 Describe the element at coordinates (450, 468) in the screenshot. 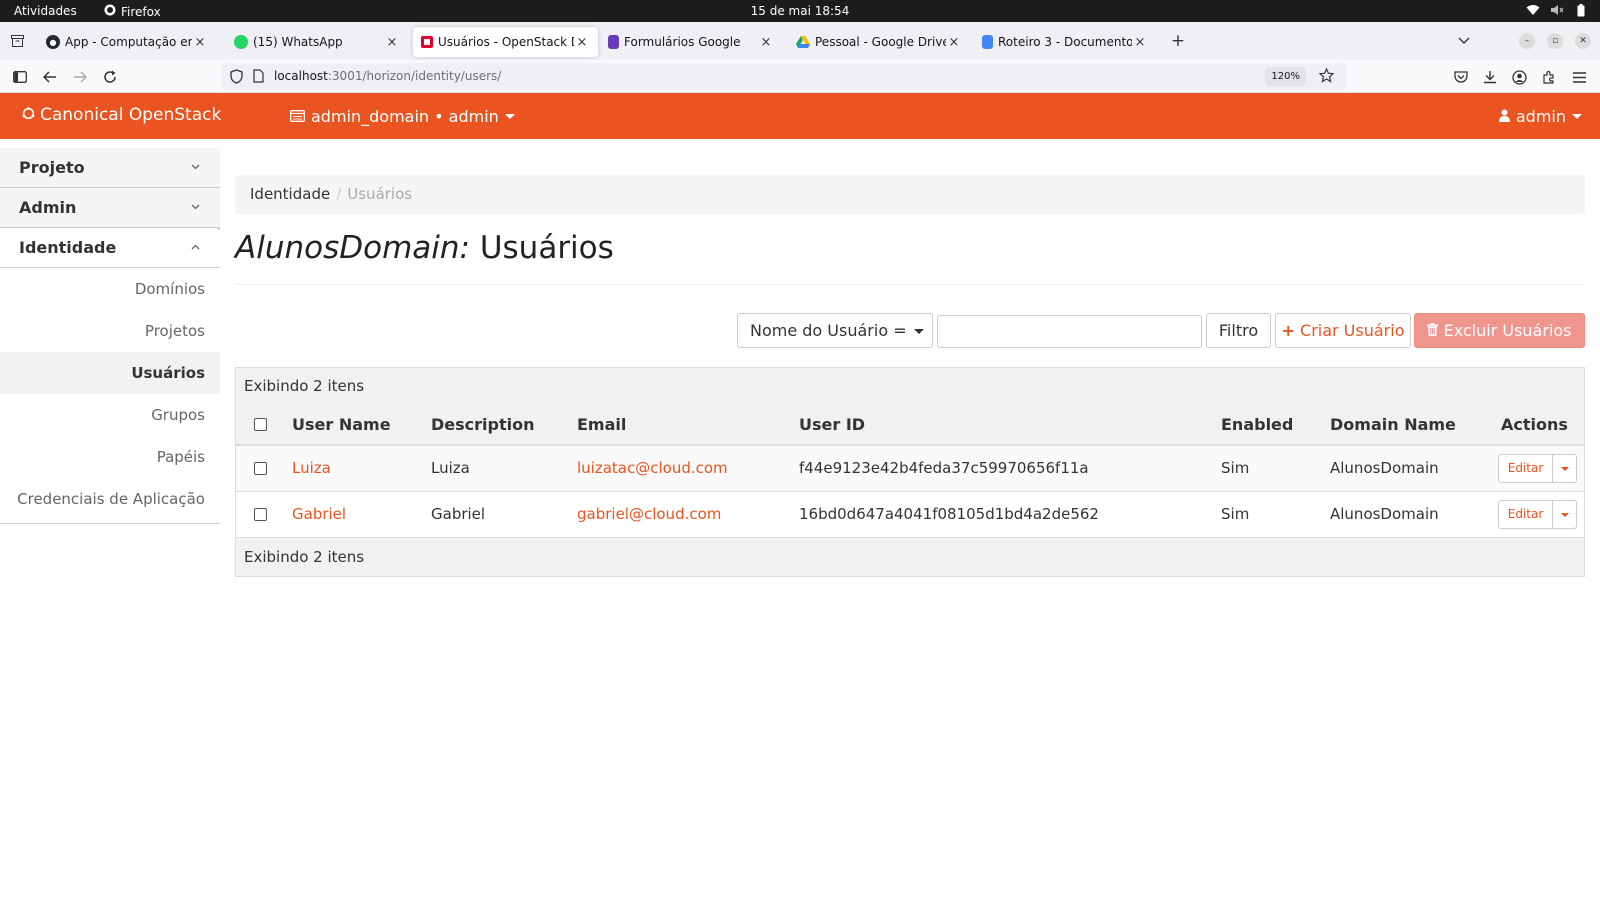

I see `user-description: Luiza` at that location.